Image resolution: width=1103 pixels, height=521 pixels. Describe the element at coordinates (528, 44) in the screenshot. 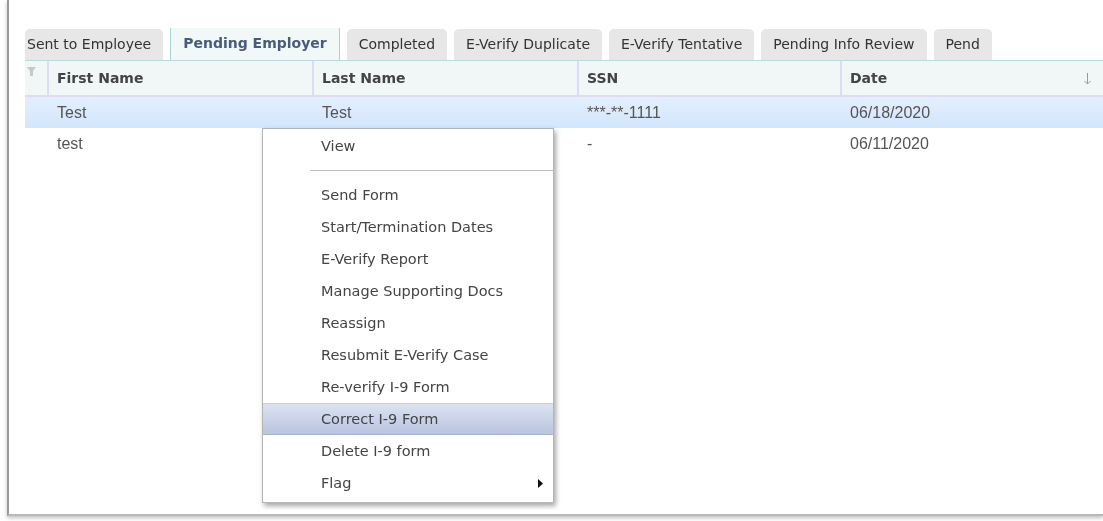

I see `tab: E-Verify Duplicate` at that location.